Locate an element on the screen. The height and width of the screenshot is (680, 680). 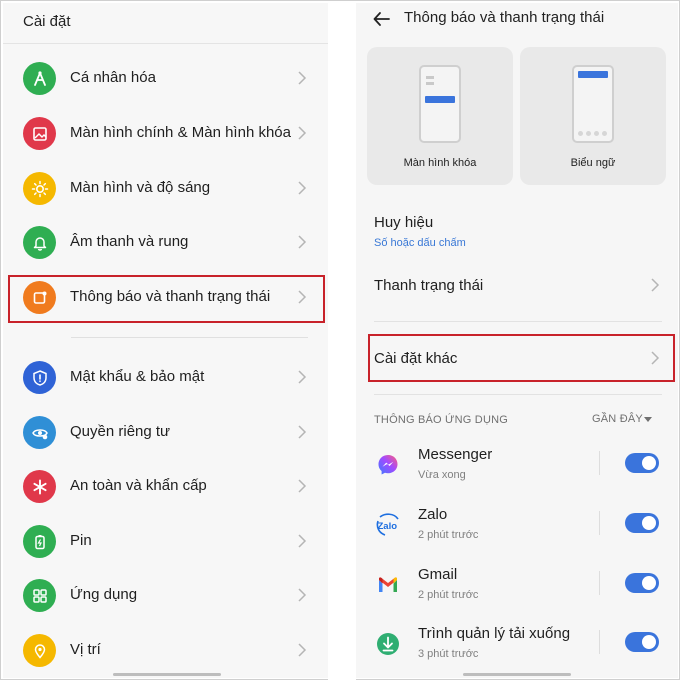
gmail-icon is located at coordinates (388, 584).